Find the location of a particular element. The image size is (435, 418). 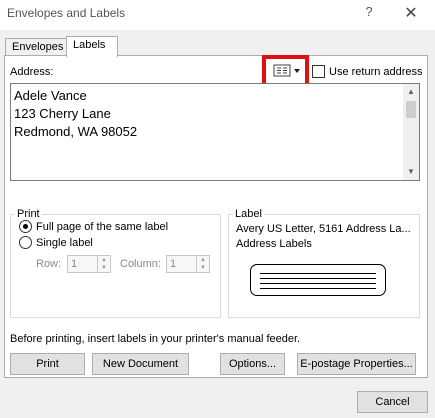

label-preview-icon is located at coordinates (318, 280).